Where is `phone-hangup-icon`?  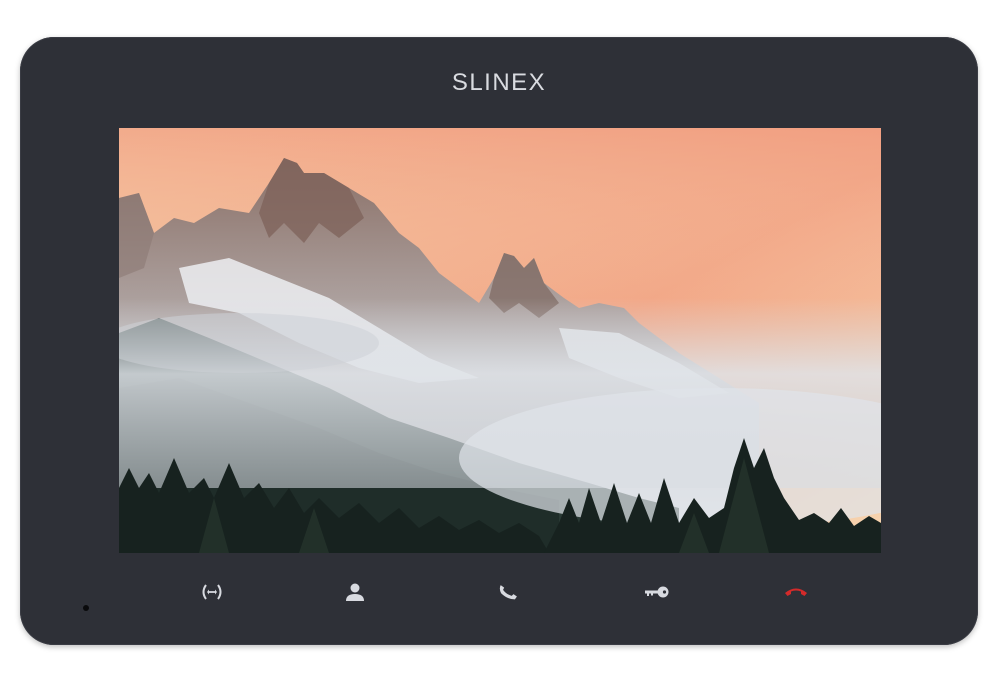 phone-hangup-icon is located at coordinates (796, 592).